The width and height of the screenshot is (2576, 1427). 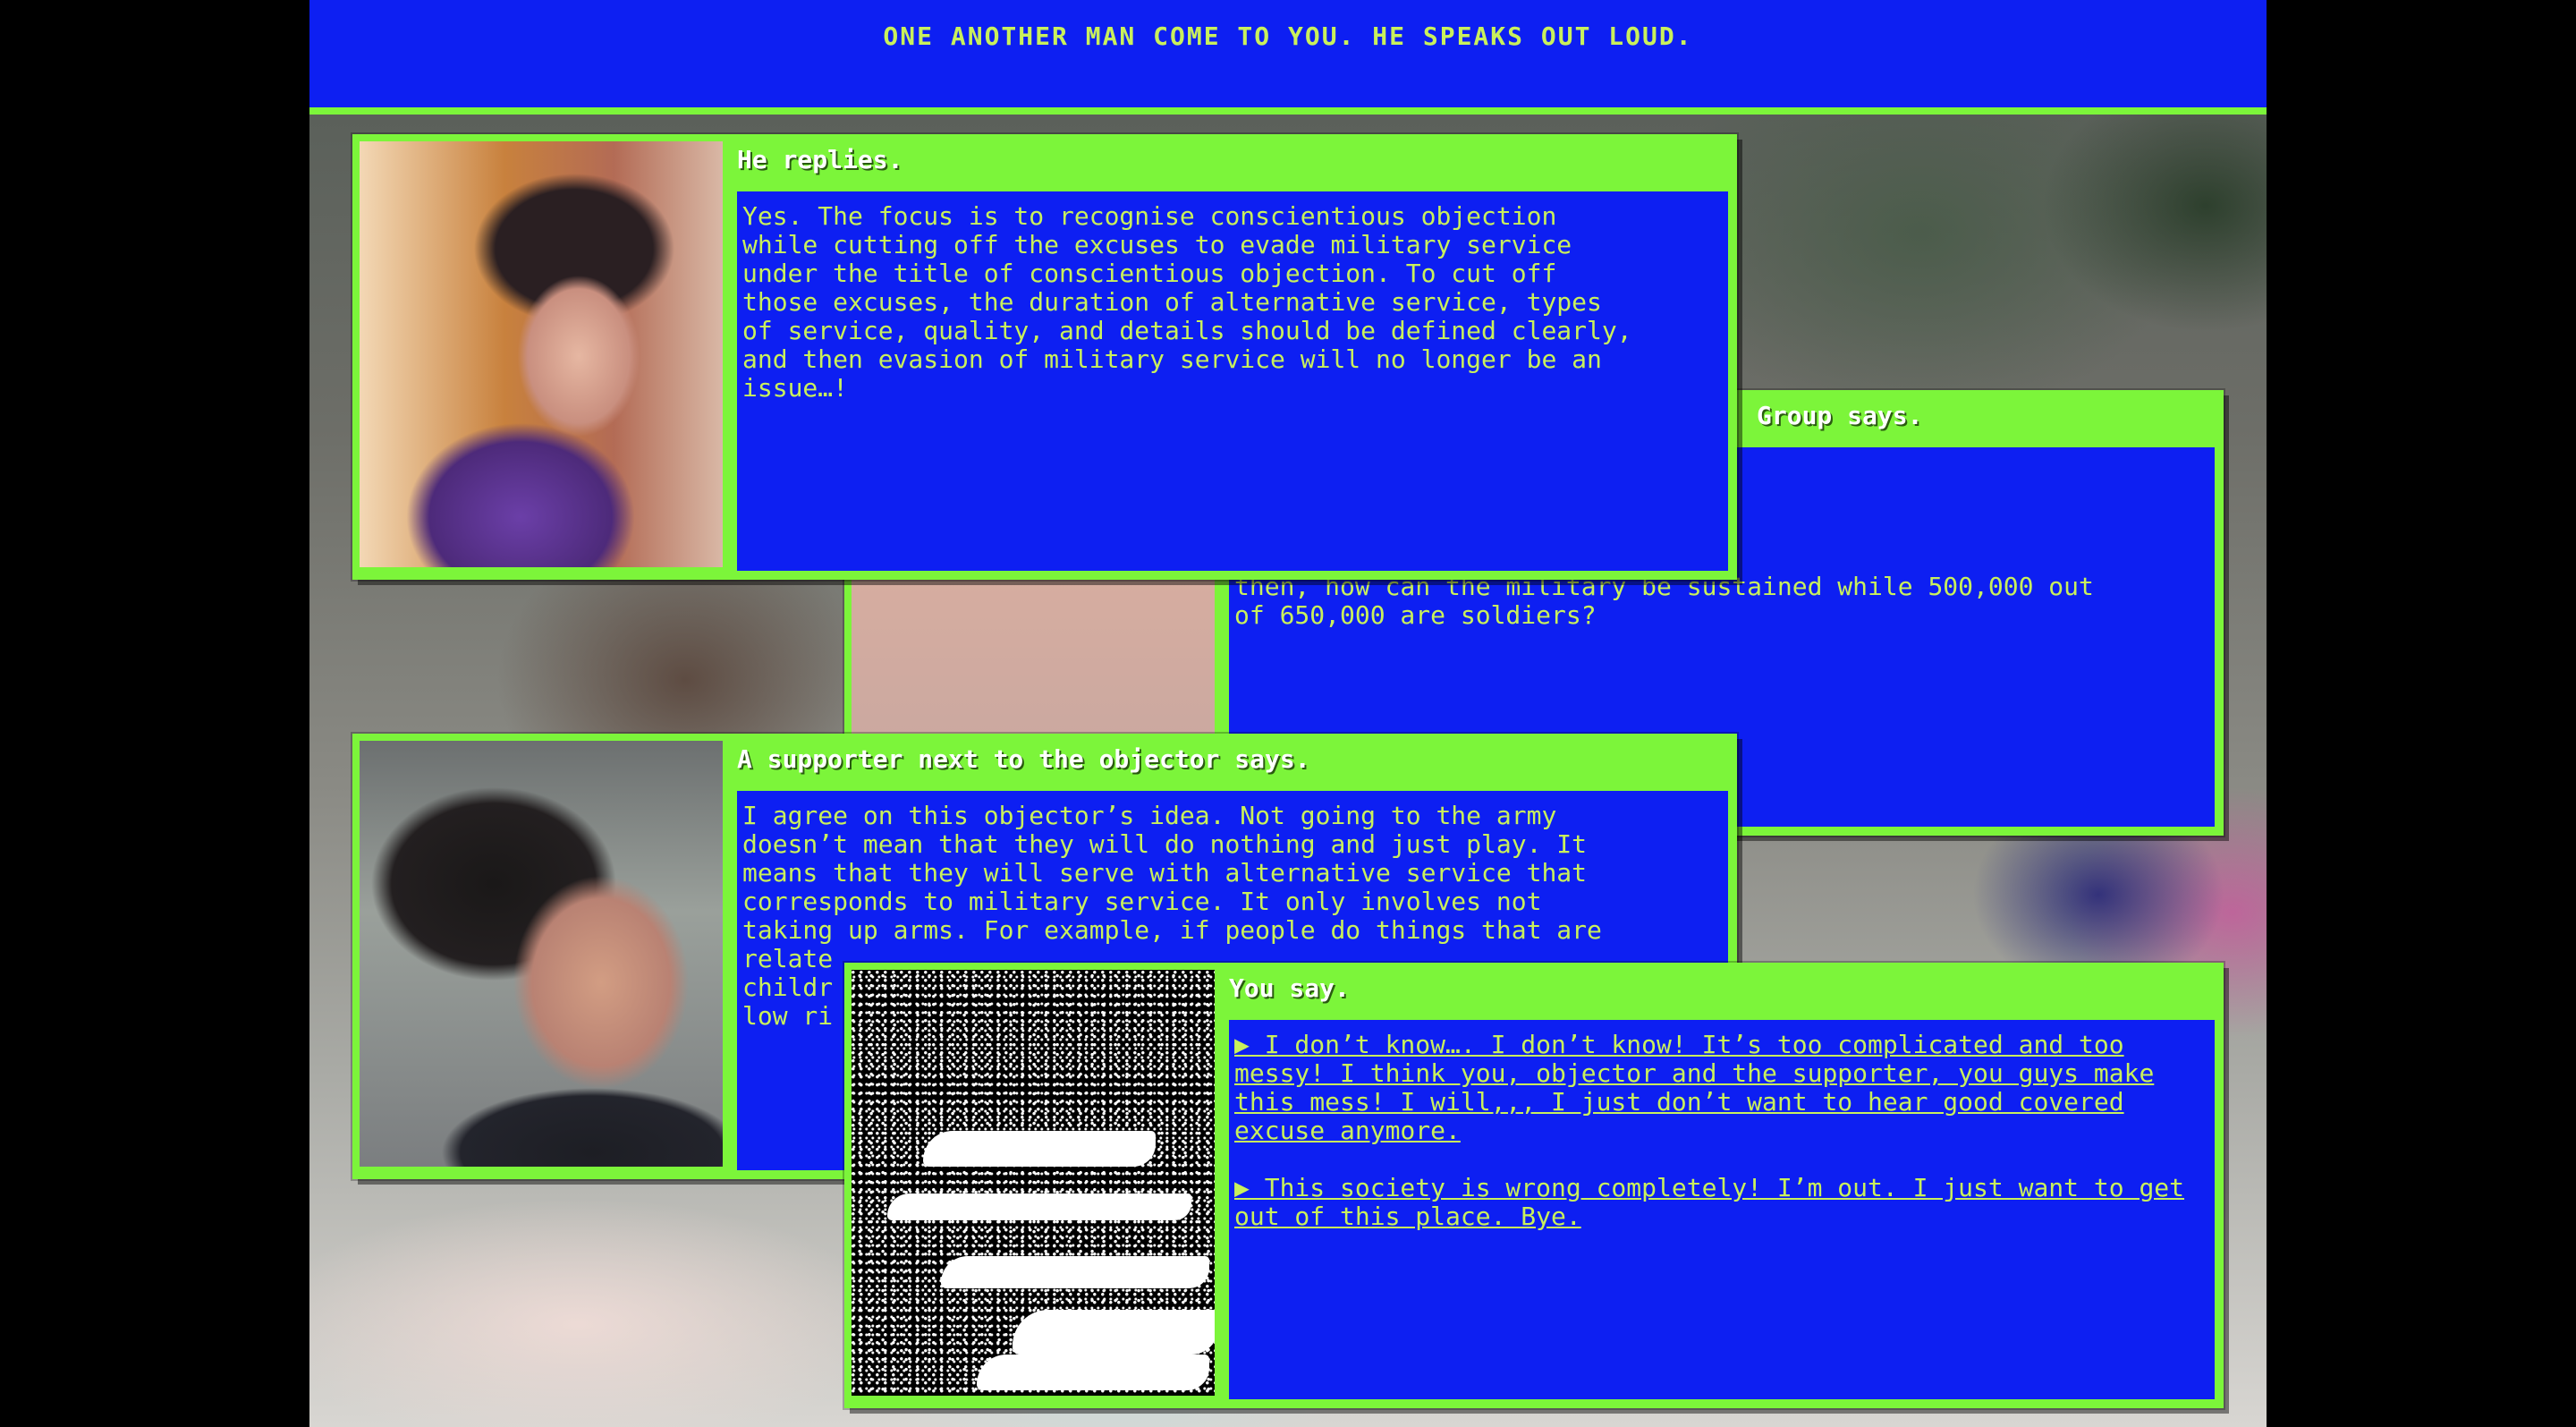 What do you see at coordinates (1023, 759) in the screenshot?
I see `speaker-label-supporter: A supporter next to the objector says.` at bounding box center [1023, 759].